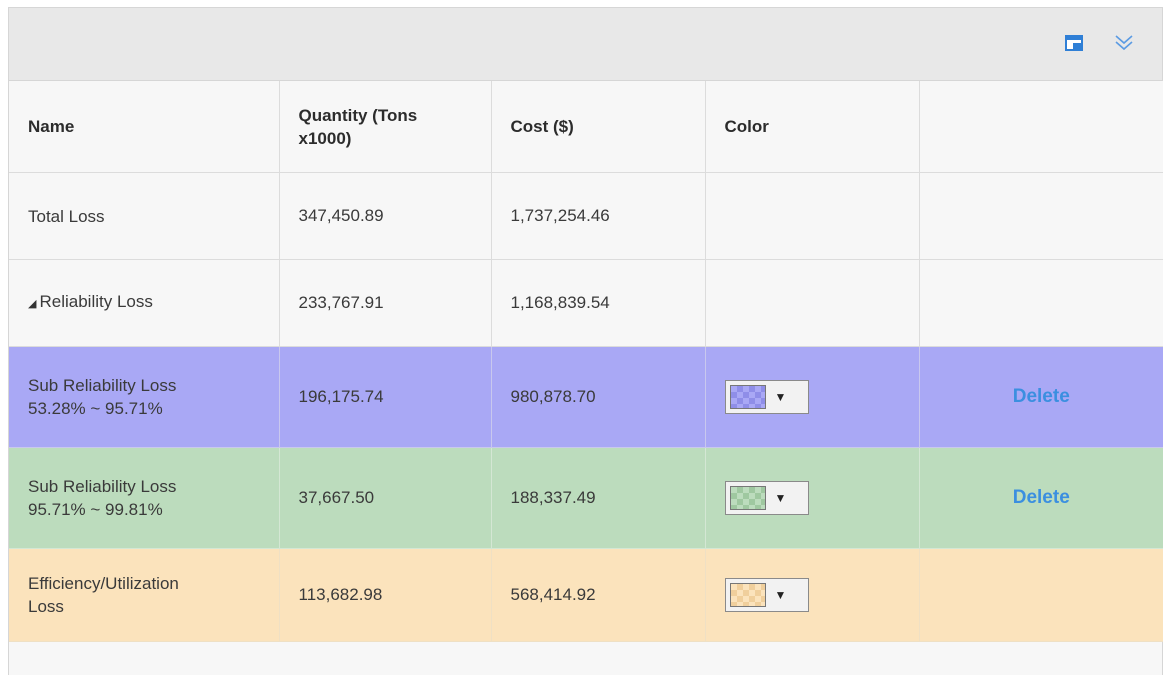  Describe the element at coordinates (598, 498) in the screenshot. I see `row-cost: 188,337.49` at that location.